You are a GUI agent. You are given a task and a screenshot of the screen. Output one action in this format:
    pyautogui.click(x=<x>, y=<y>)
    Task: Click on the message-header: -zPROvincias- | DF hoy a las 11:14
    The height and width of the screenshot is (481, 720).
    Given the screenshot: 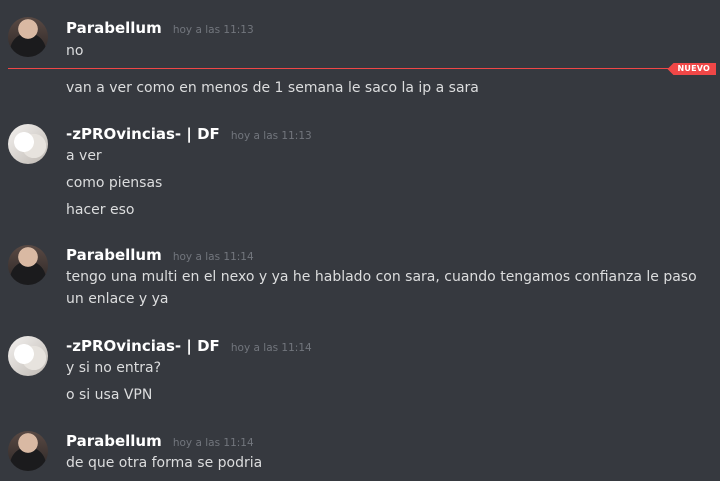 What is the action you would take?
    pyautogui.click(x=189, y=346)
    